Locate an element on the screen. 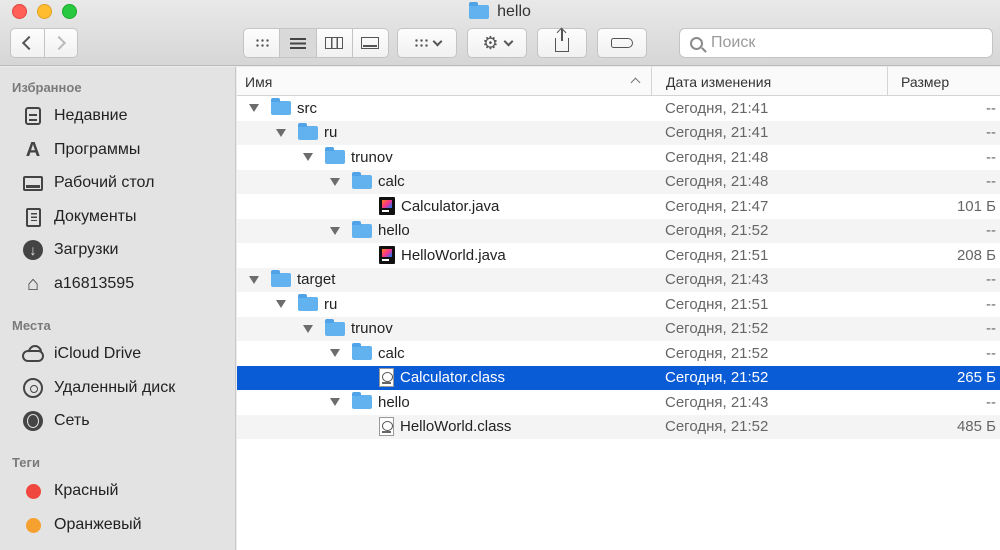 The image size is (1000, 550). red-tag-dot-icon is located at coordinates (33, 491).